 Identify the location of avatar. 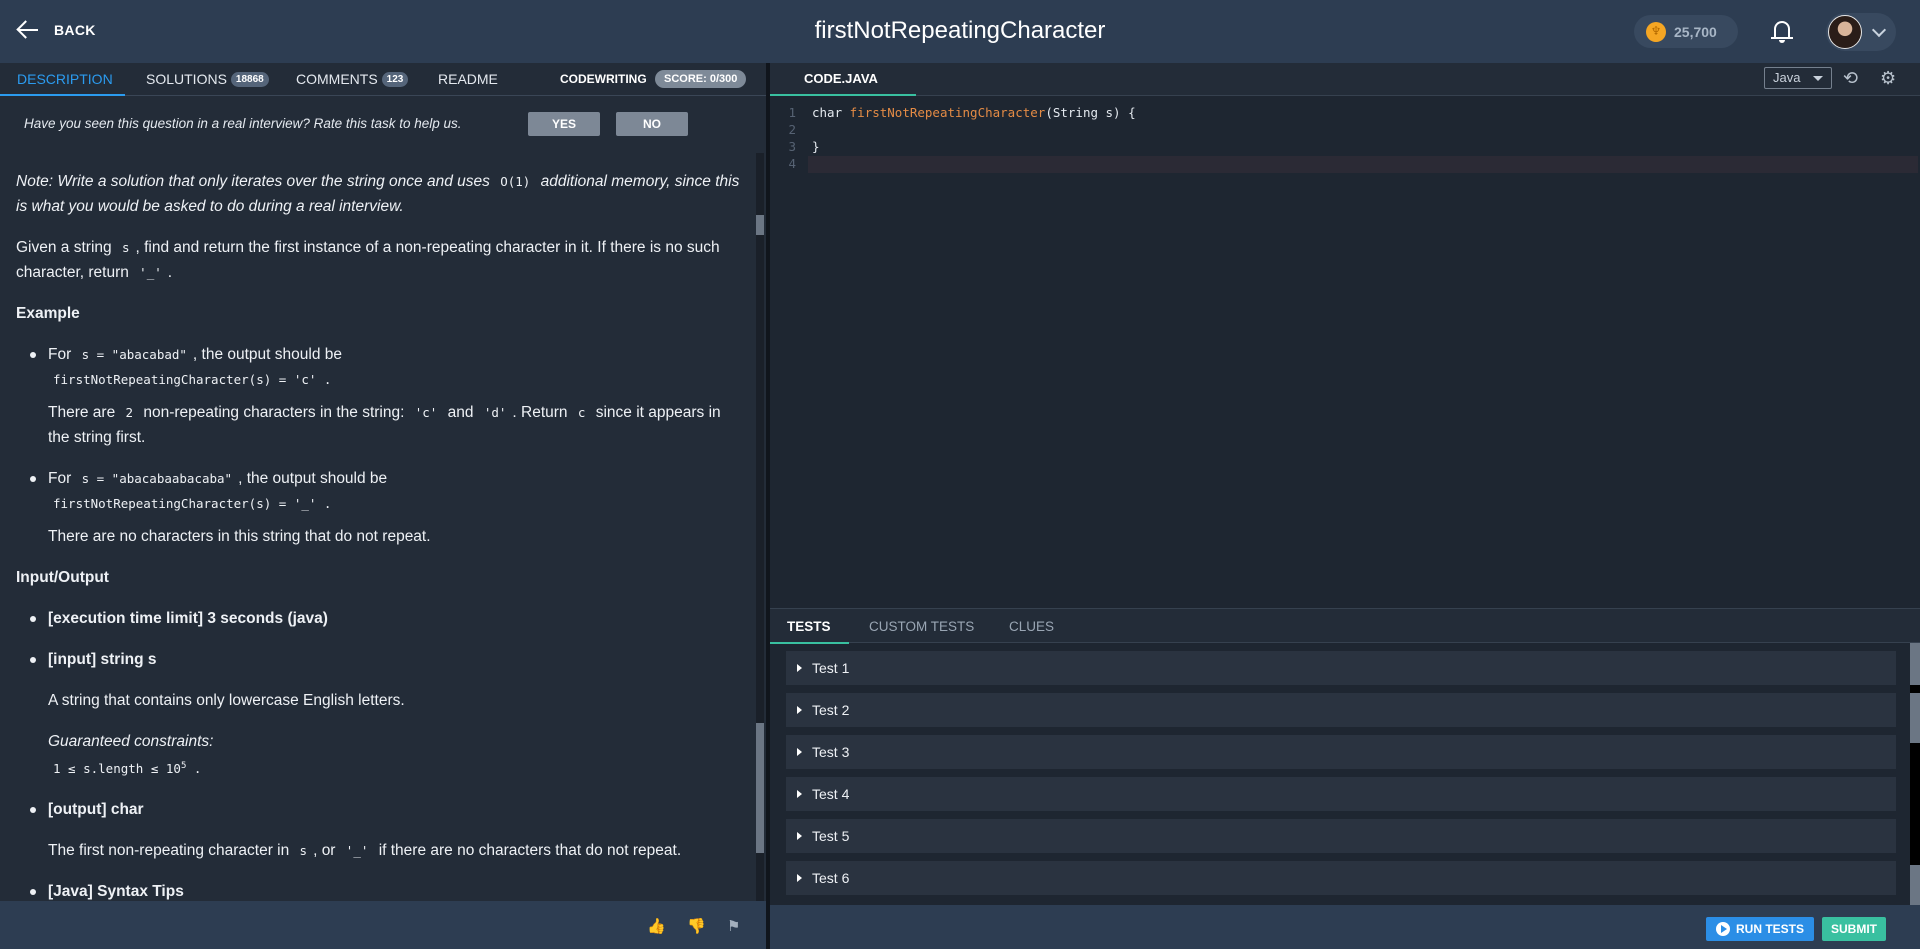
(1845, 32).